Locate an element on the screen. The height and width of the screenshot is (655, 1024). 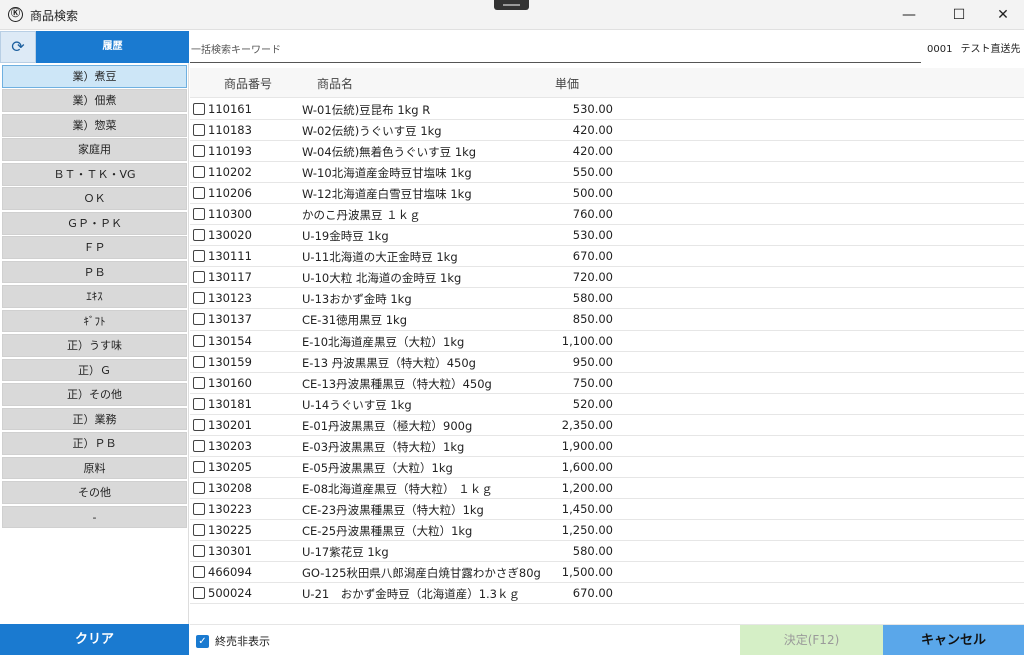
category-item: 家庭用 is located at coordinates (94, 150).